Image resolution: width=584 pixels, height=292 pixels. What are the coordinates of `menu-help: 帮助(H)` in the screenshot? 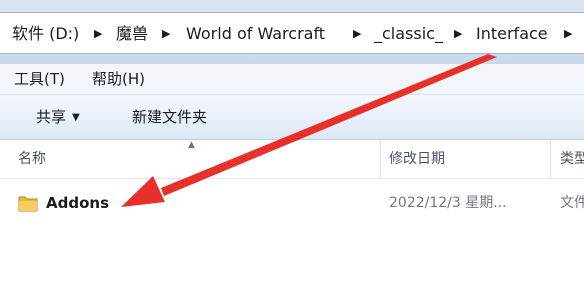 It's located at (118, 79).